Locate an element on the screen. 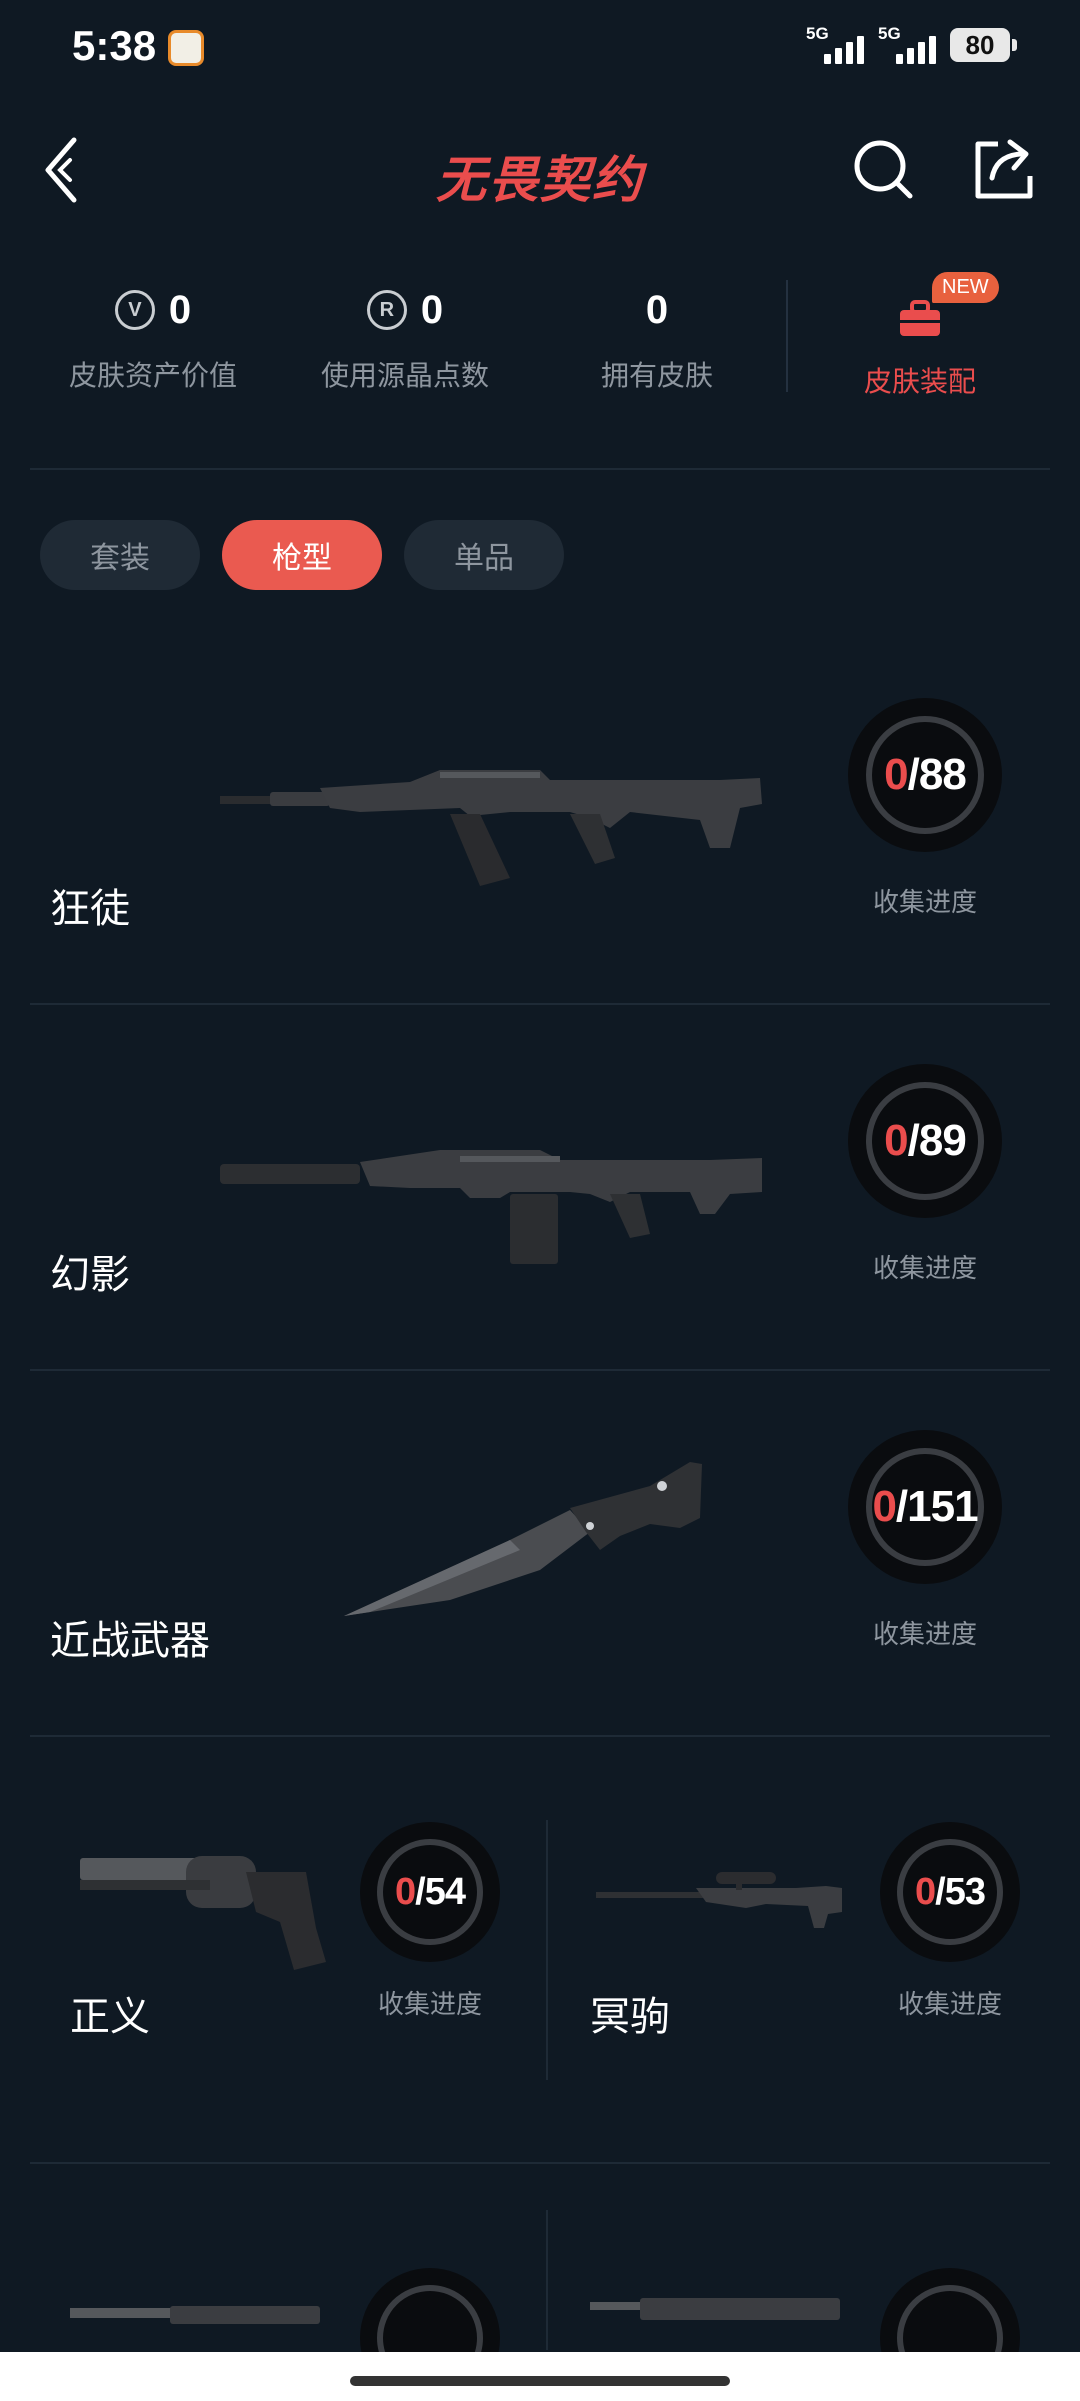 The image size is (1080, 2401). progress-ring: 0/54 is located at coordinates (430, 1892).